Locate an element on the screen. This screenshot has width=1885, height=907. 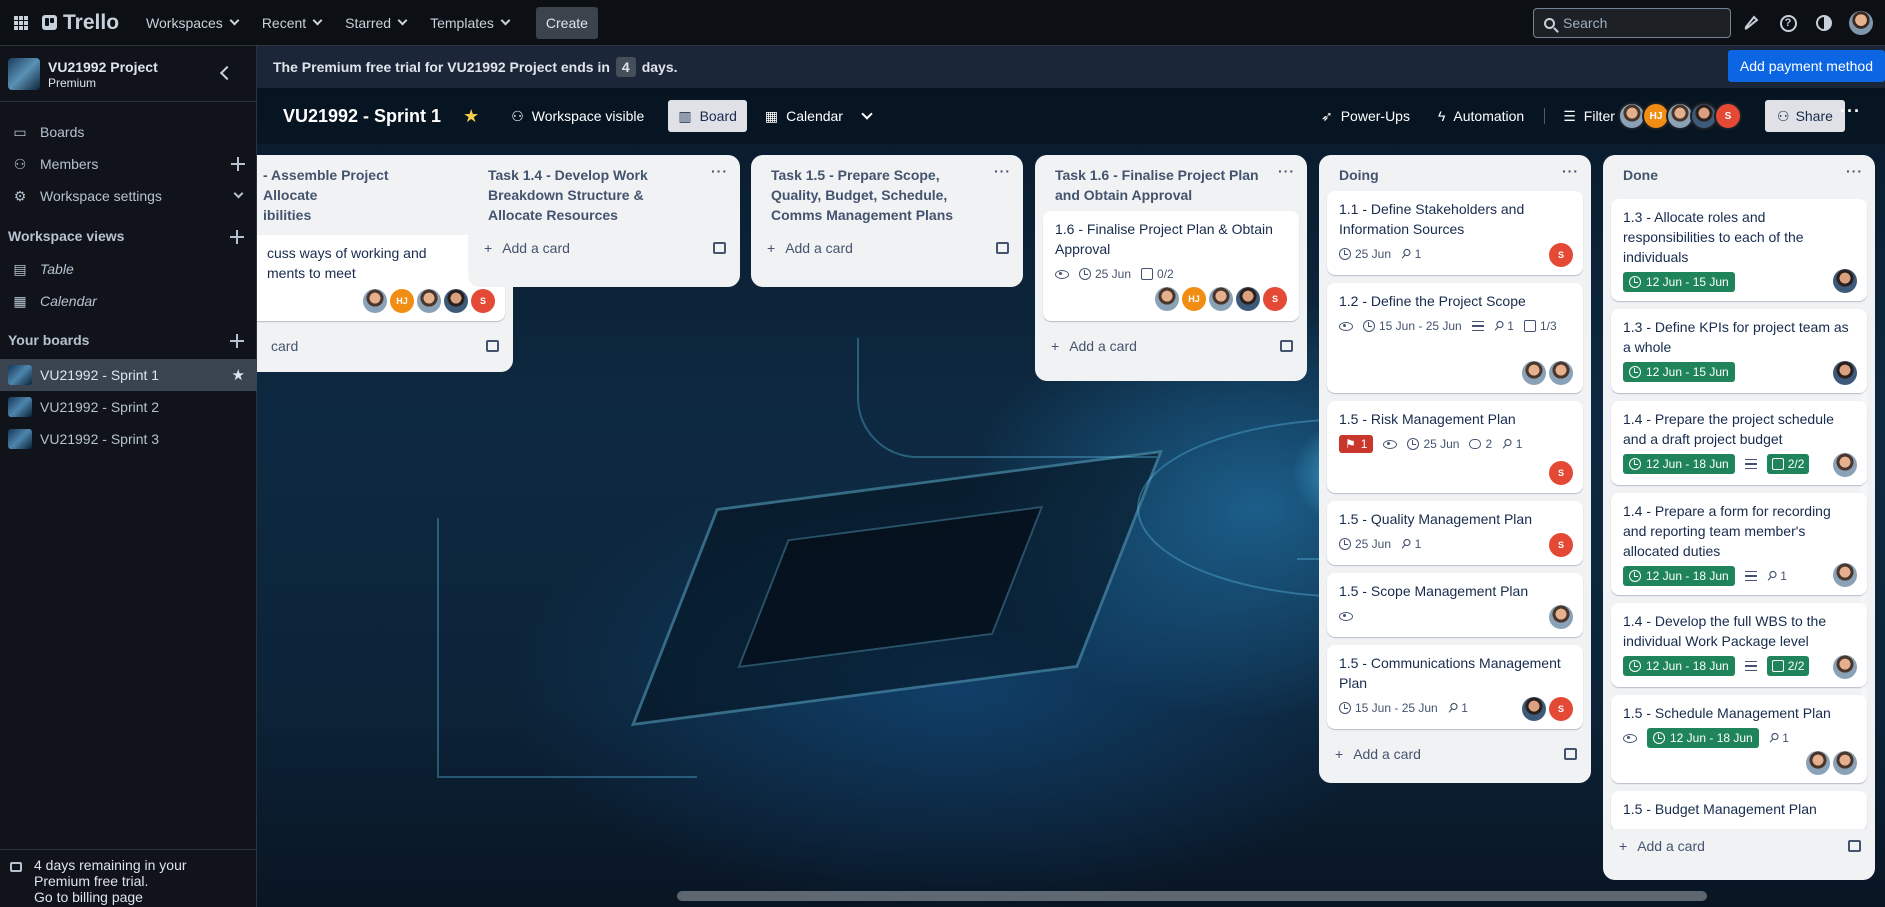
sidebar-item-workspace-settings: ⚙ Workspace settings is located at coordinates (128, 196).